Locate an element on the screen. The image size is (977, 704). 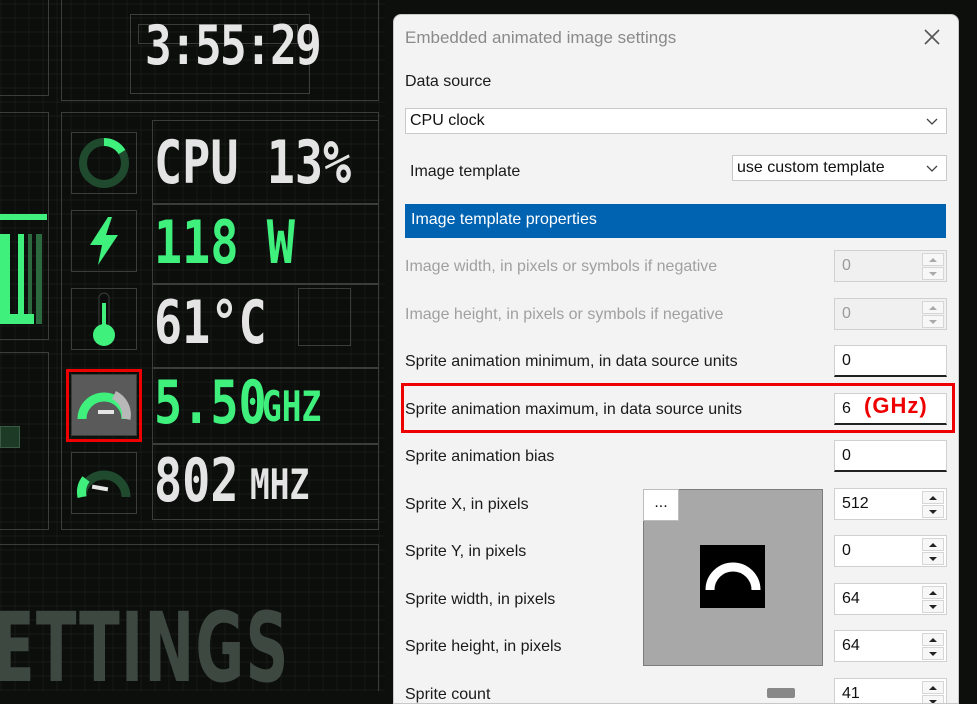
slider-handle is located at coordinates (781, 693).